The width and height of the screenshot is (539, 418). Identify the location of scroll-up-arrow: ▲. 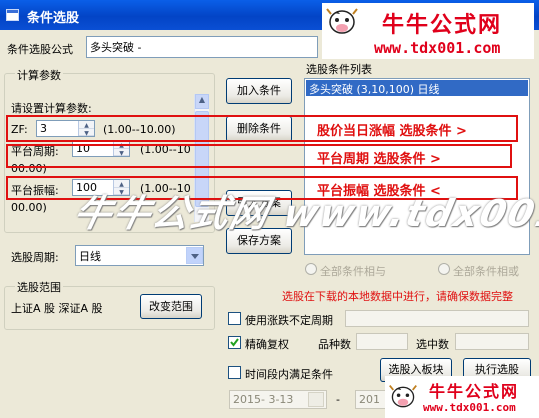
(202, 101).